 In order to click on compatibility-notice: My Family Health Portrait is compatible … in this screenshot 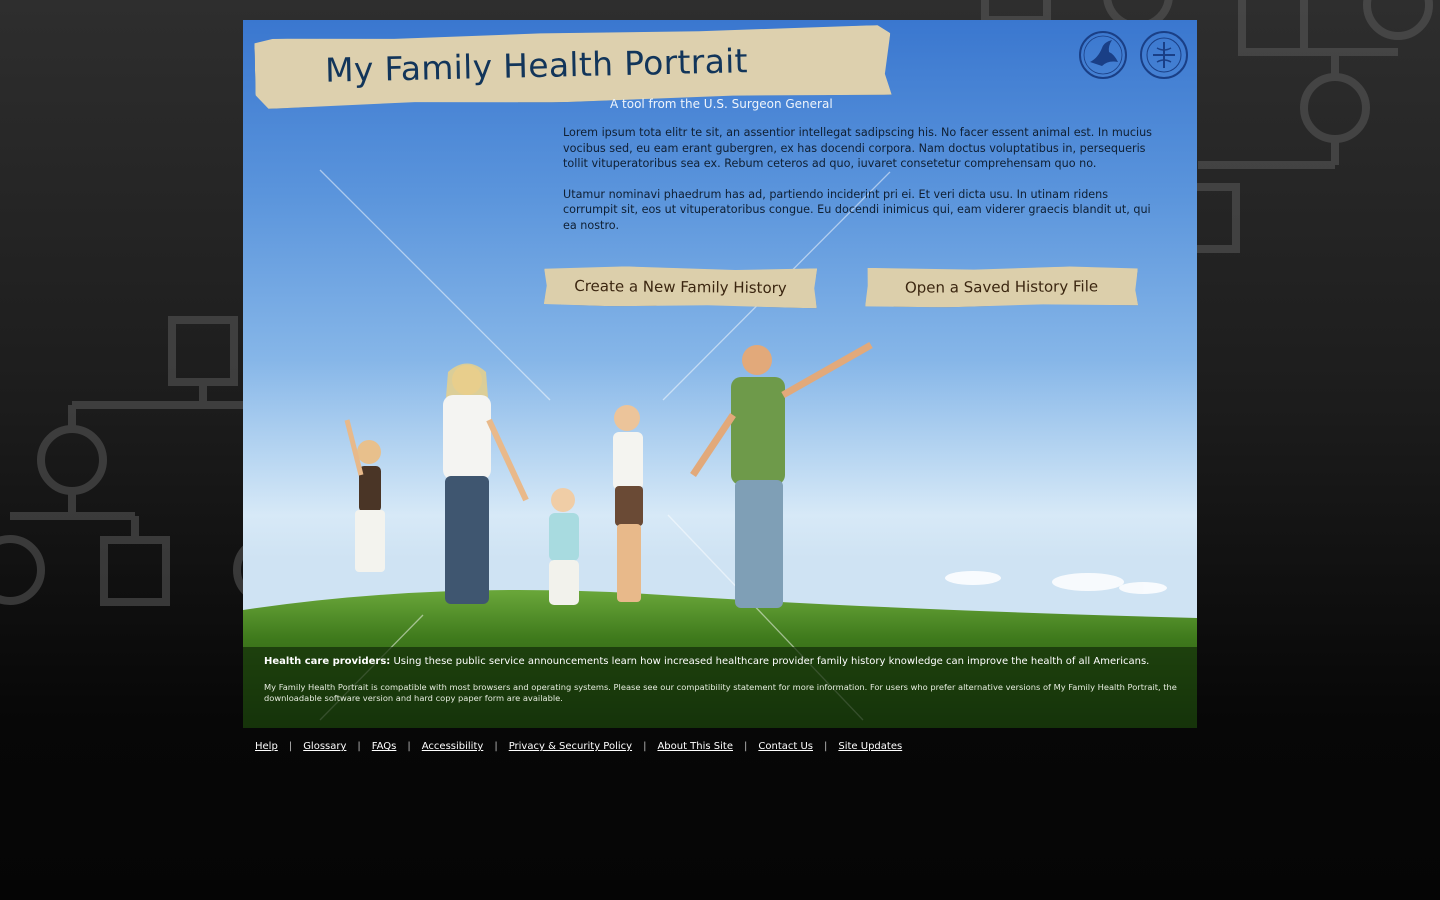, I will do `click(720, 692)`.